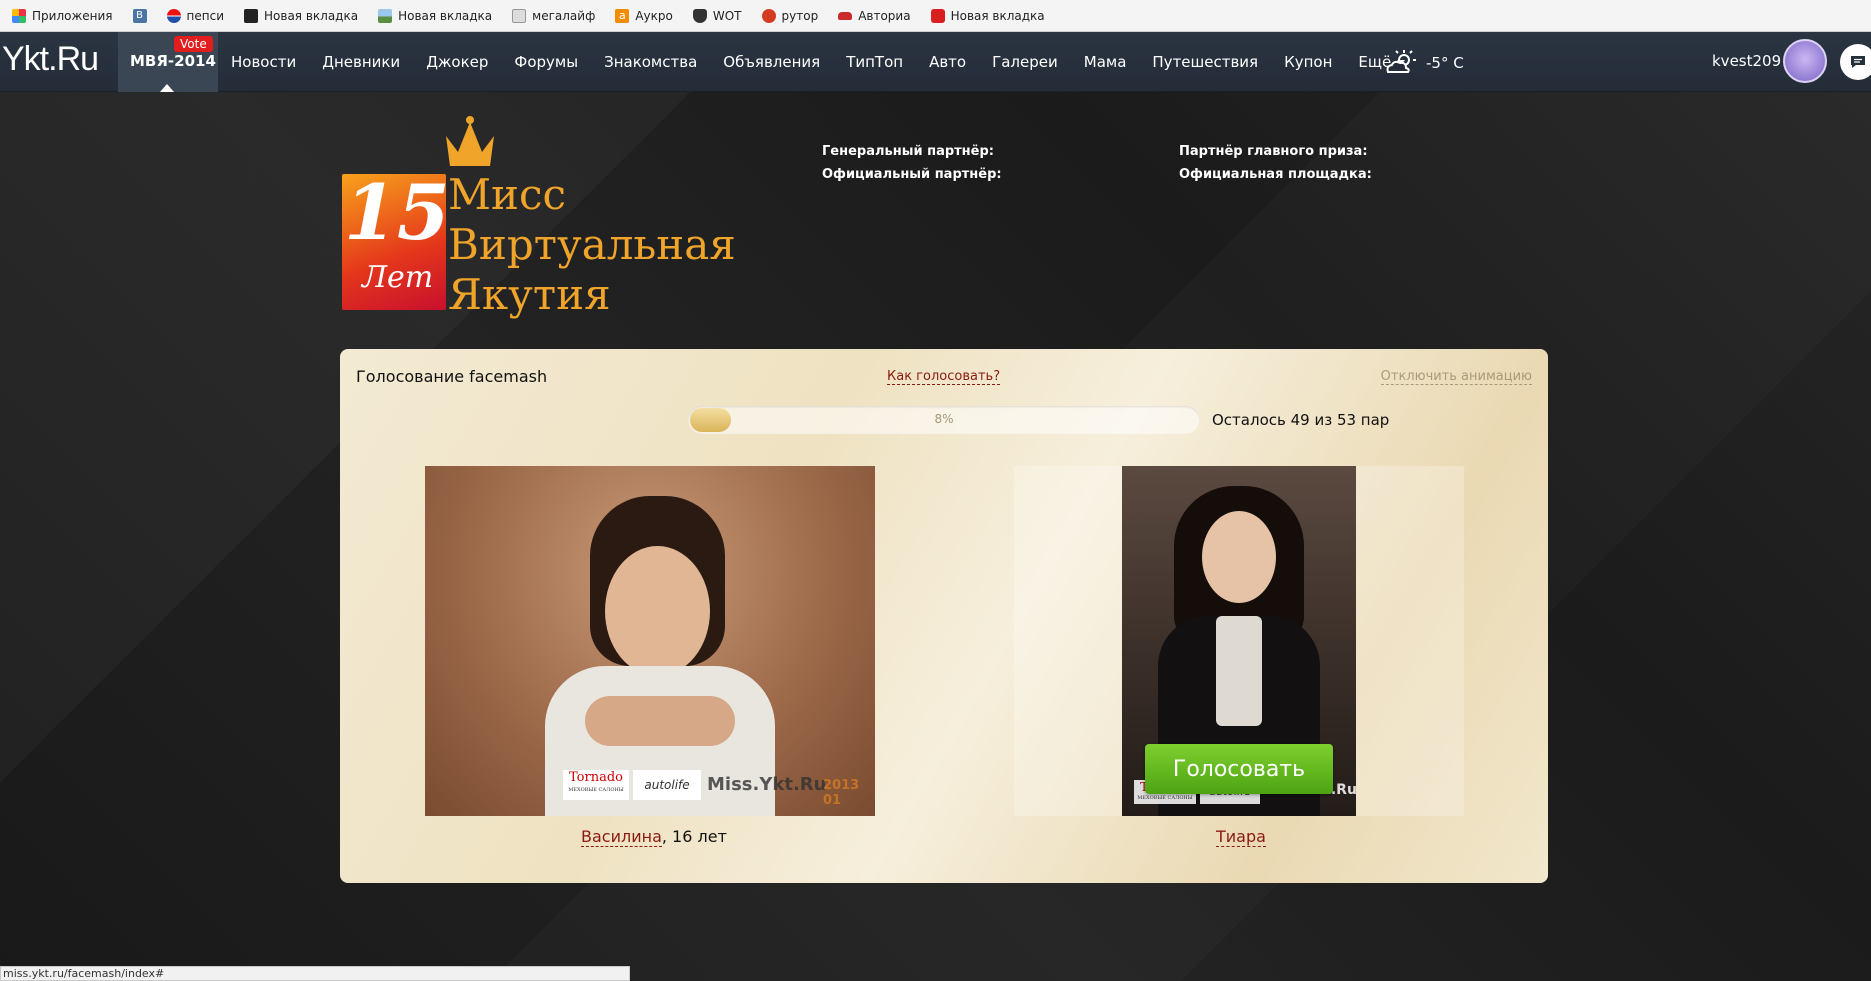  Describe the element at coordinates (908, 151) in the screenshot. I see `general-partner-label: Генеральный партнёр:` at that location.